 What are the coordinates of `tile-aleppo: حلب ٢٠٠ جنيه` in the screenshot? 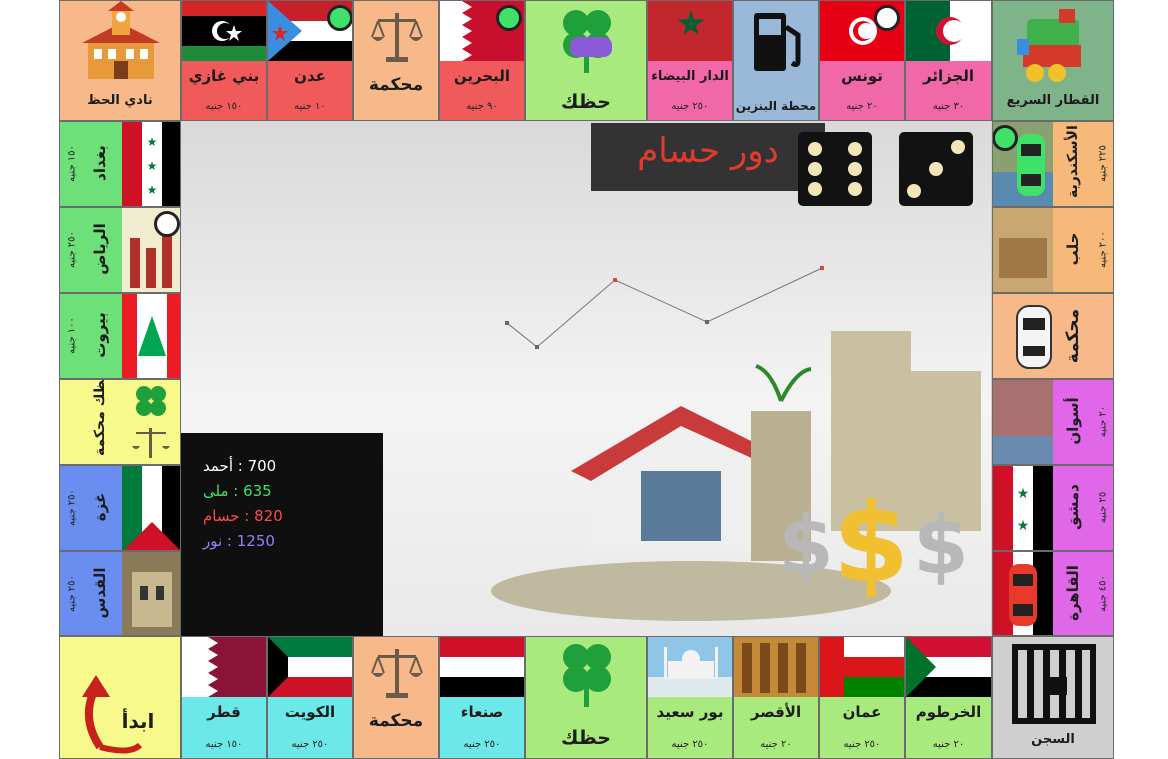 It's located at (1053, 250).